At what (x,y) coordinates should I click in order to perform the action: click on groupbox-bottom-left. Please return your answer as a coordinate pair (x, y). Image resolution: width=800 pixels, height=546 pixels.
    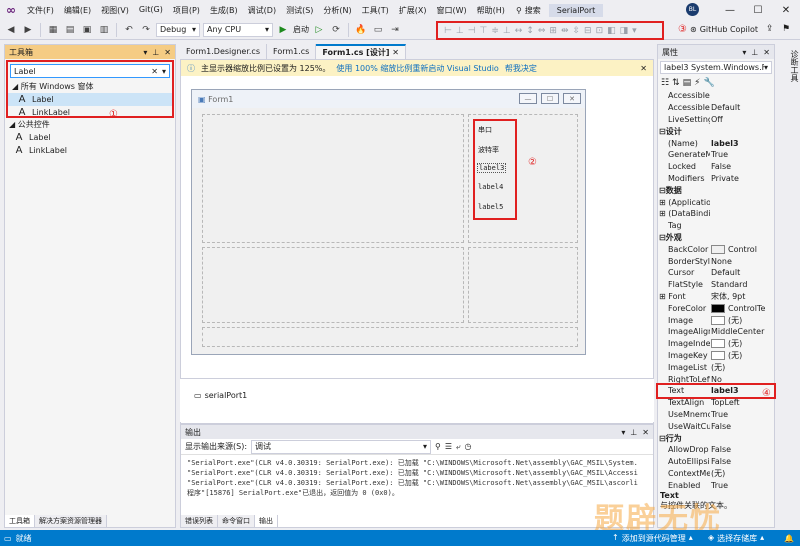
    Looking at the image, I should click on (333, 285).